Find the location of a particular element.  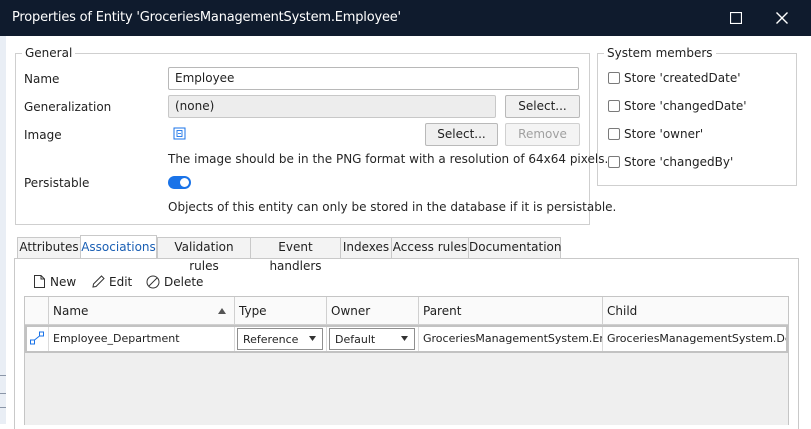

type-dropdown-value: Reference is located at coordinates (271, 339).